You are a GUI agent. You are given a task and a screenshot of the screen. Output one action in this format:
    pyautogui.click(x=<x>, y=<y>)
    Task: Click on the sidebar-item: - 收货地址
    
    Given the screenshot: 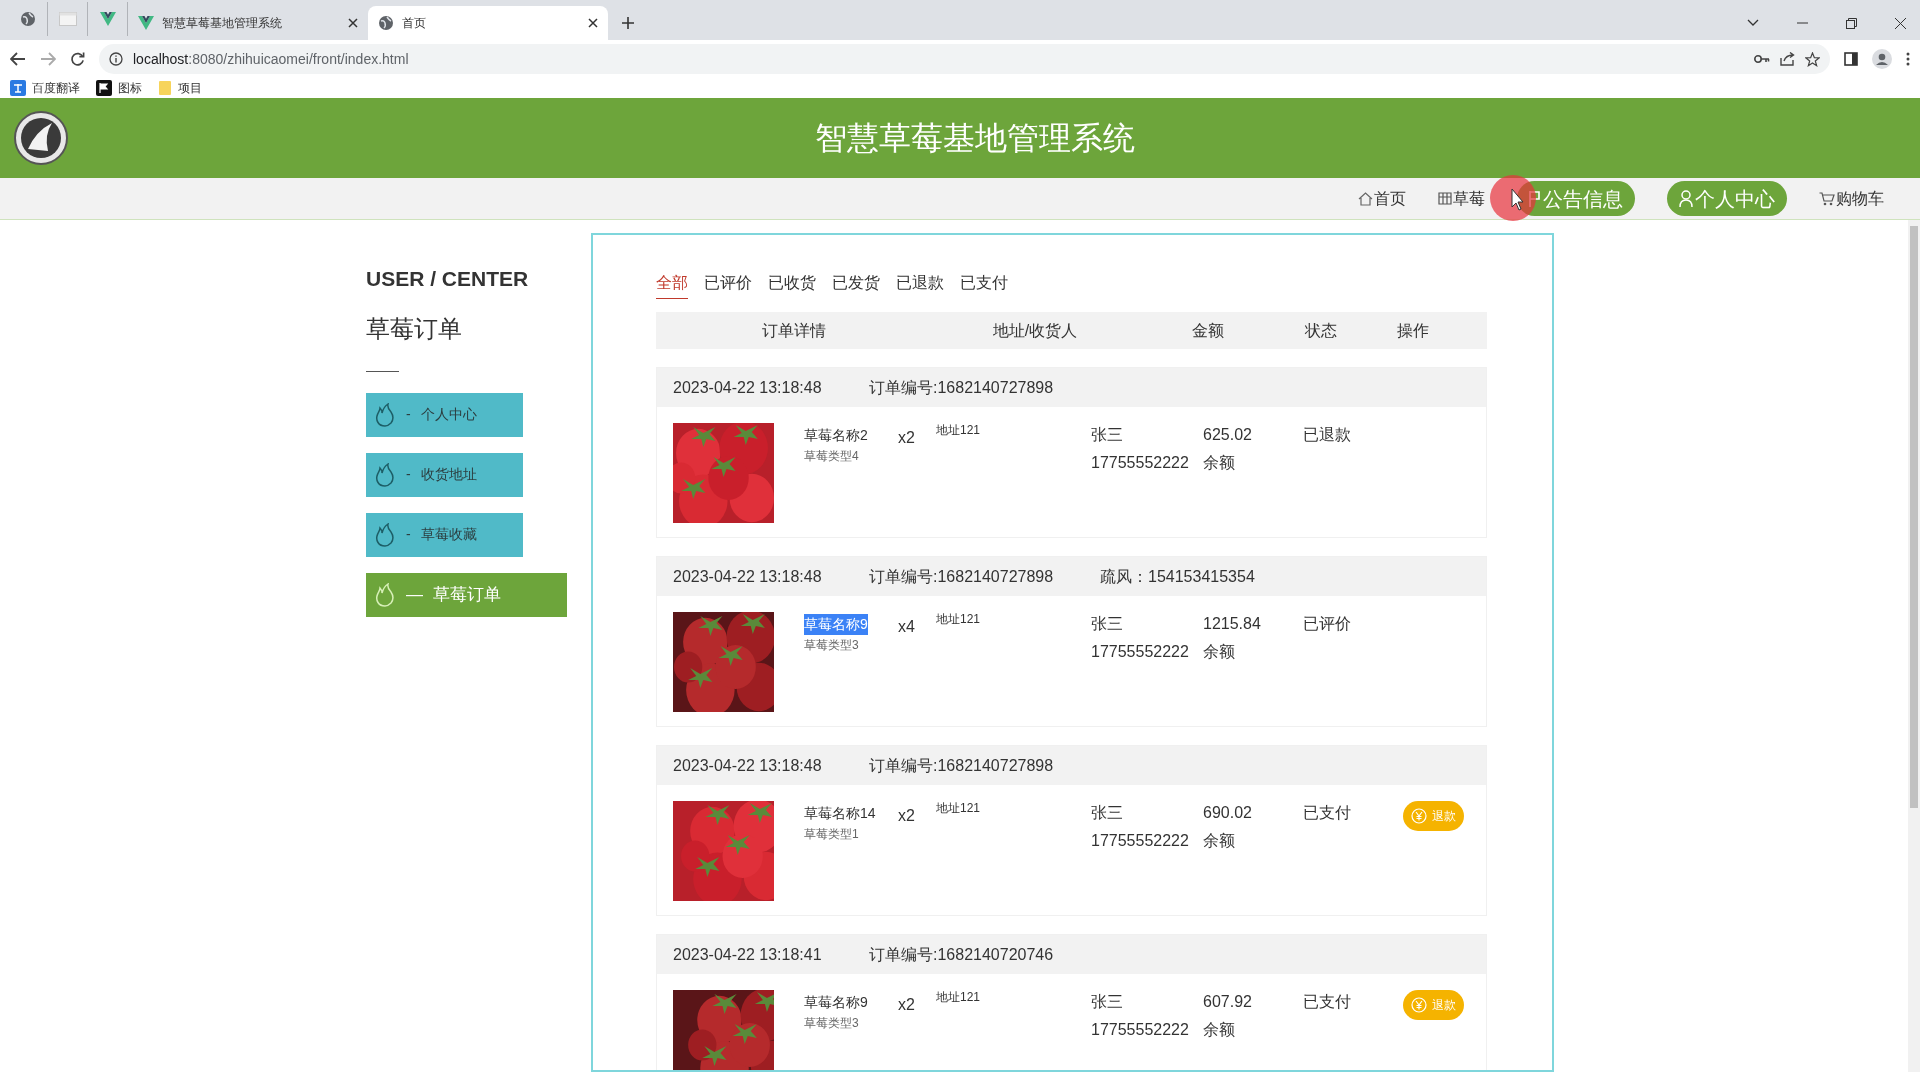 What is the action you would take?
    pyautogui.click(x=444, y=474)
    